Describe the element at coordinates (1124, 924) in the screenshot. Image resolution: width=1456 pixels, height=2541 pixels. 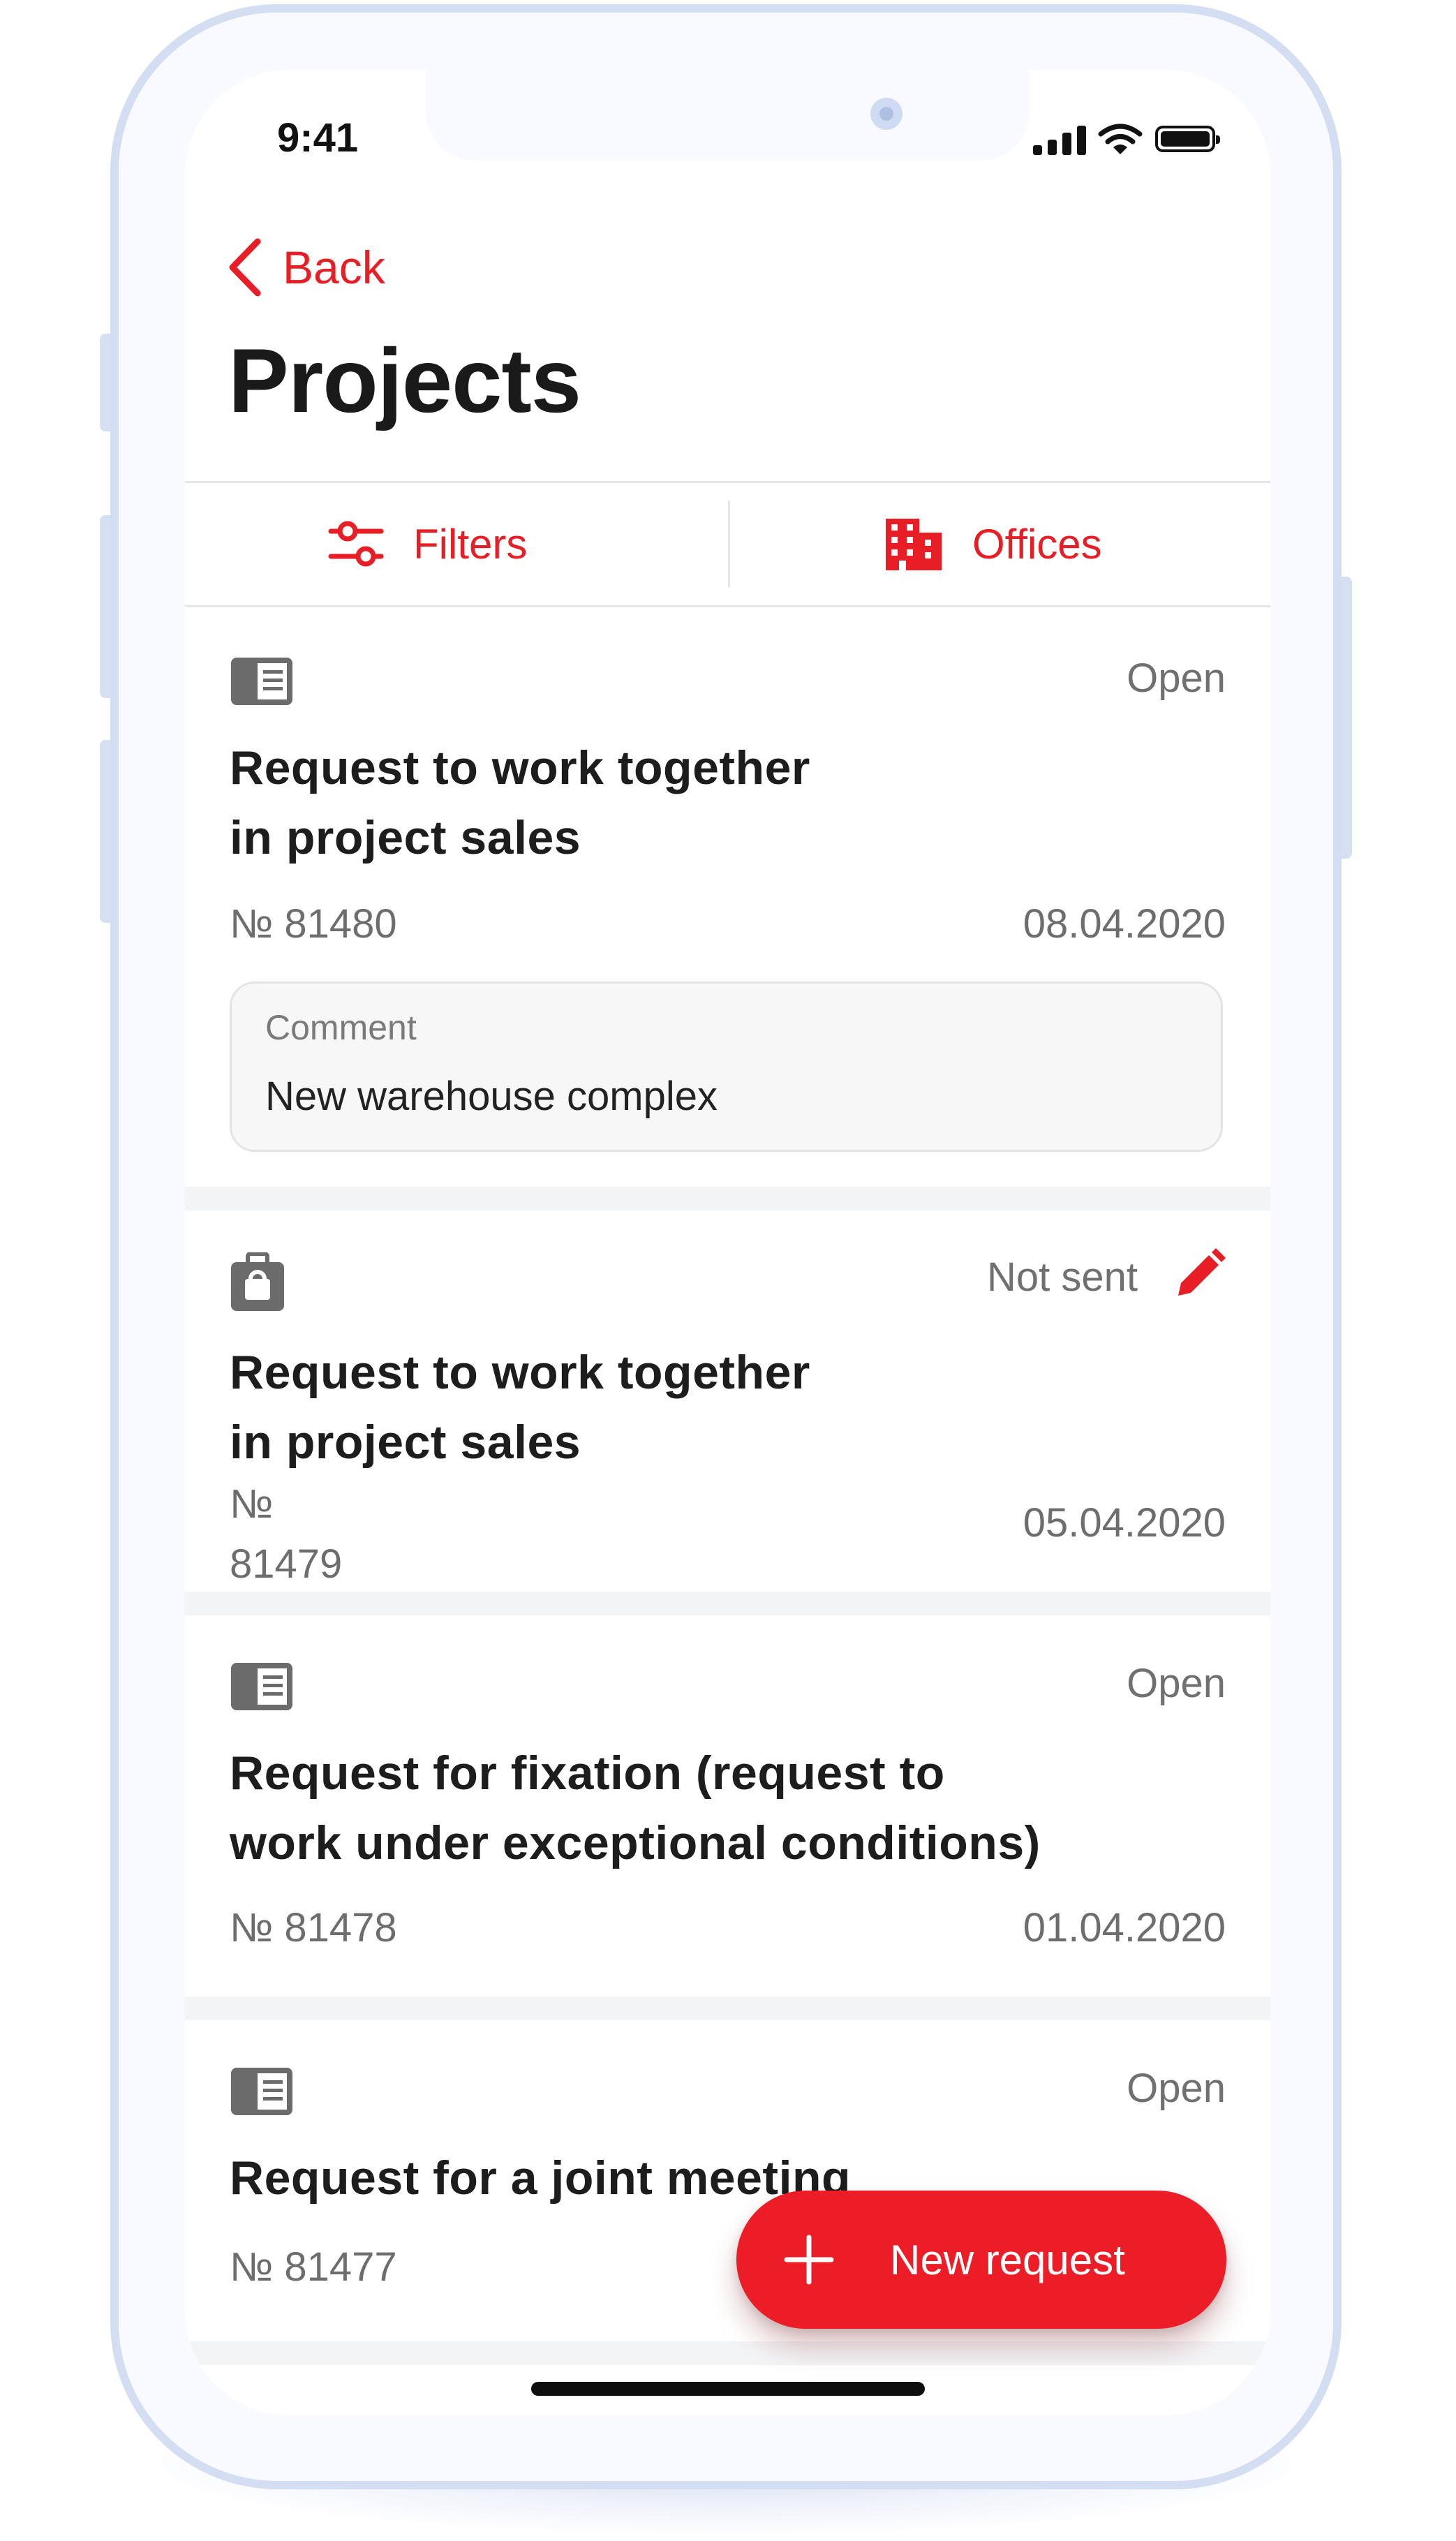
I see `request-date: 08.04.2020` at that location.